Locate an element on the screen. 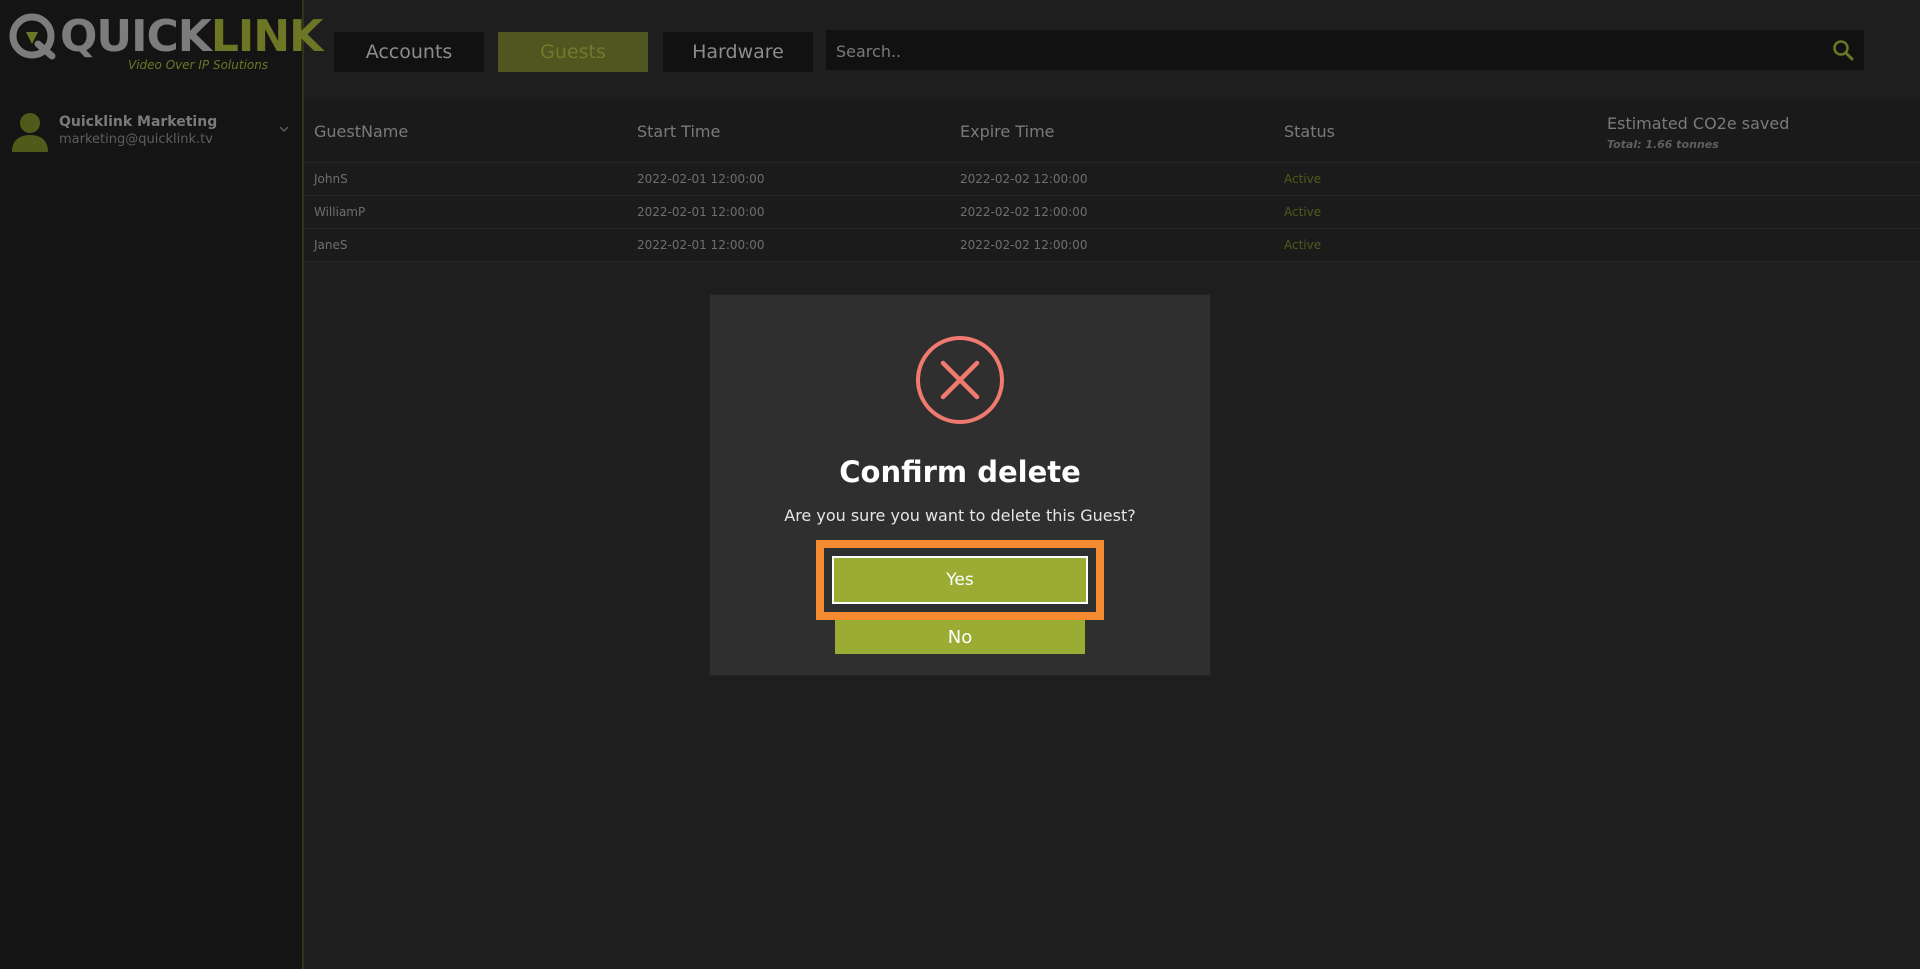  tab-accounts-label: Accounts is located at coordinates (409, 52).